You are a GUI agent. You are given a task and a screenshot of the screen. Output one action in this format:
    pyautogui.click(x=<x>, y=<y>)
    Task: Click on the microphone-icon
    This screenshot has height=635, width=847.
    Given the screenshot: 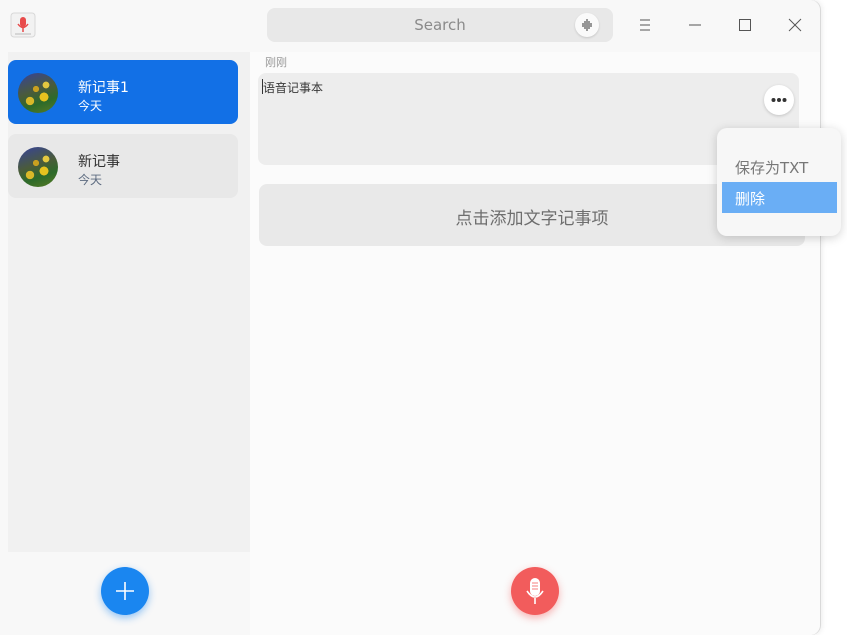 What is the action you would take?
    pyautogui.click(x=535, y=591)
    